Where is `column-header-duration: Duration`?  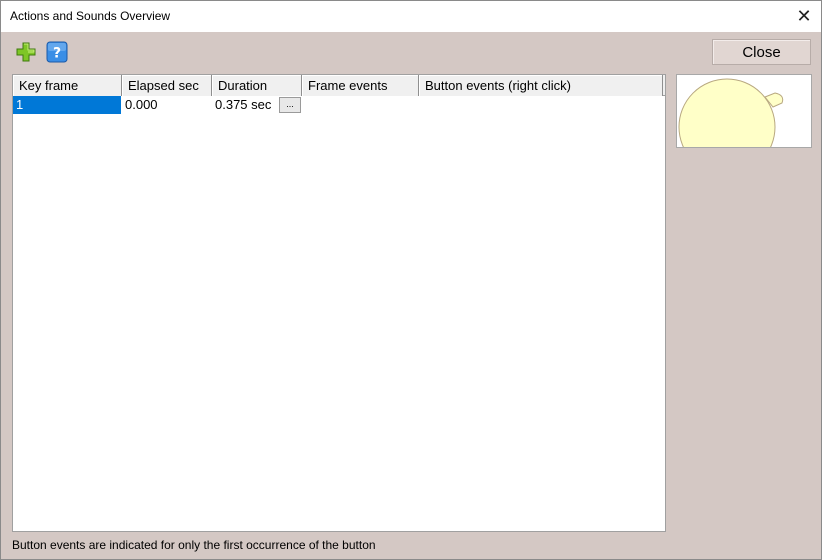 column-header-duration: Duration is located at coordinates (257, 85).